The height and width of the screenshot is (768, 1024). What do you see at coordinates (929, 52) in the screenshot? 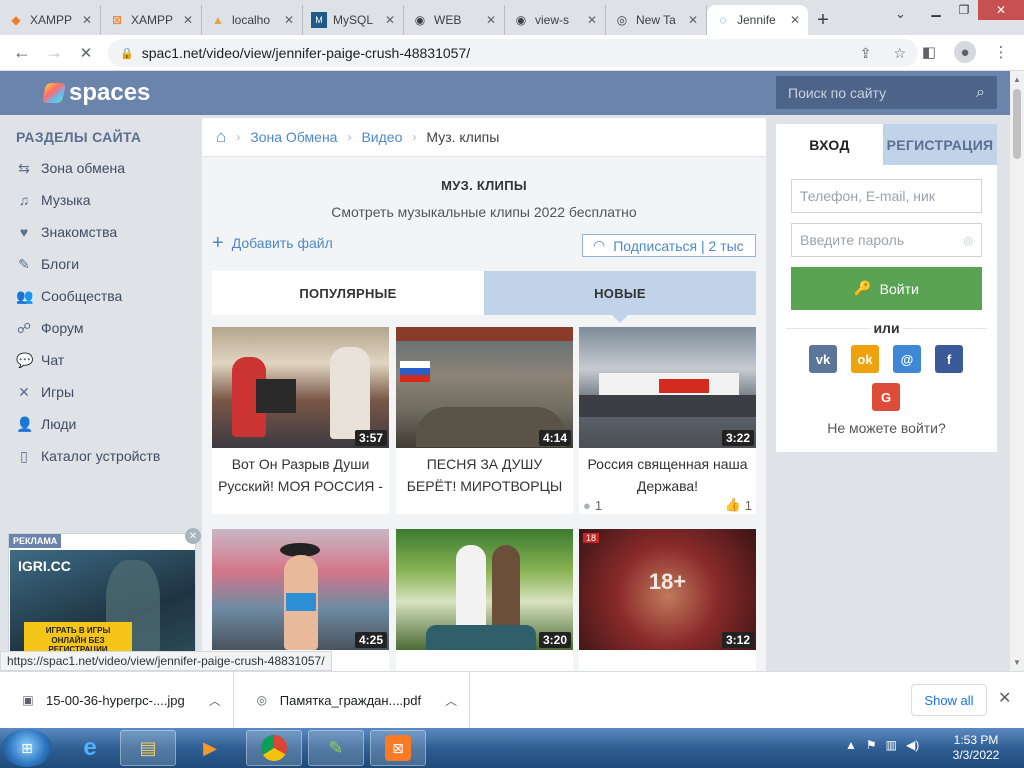
I see `side-panel-icon: ◧` at bounding box center [929, 52].